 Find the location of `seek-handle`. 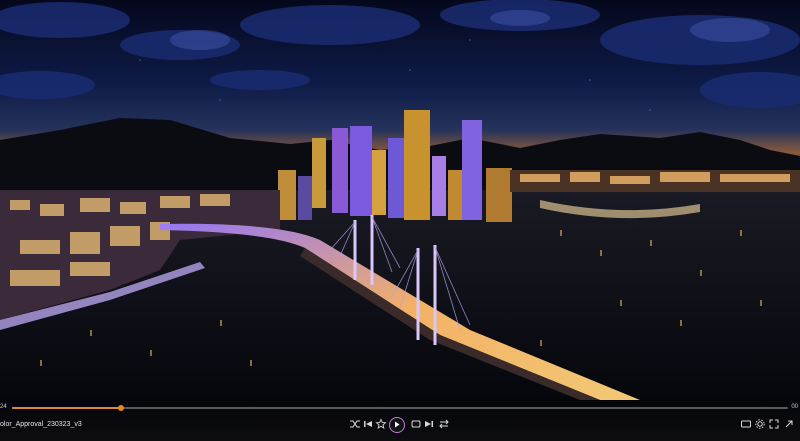

seek-handle is located at coordinates (120, 408).